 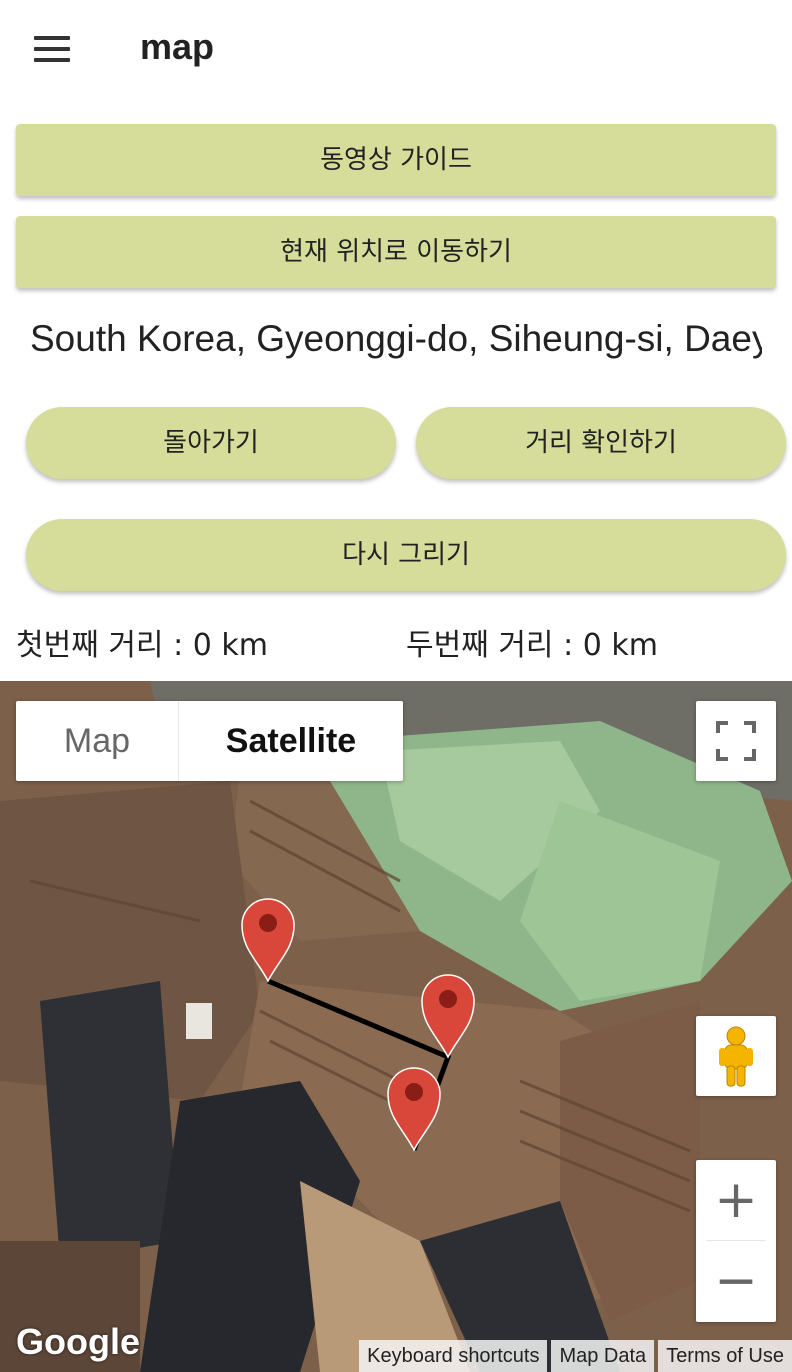 What do you see at coordinates (396, 160) in the screenshot?
I see `video-guide-button: 동영상 가이드` at bounding box center [396, 160].